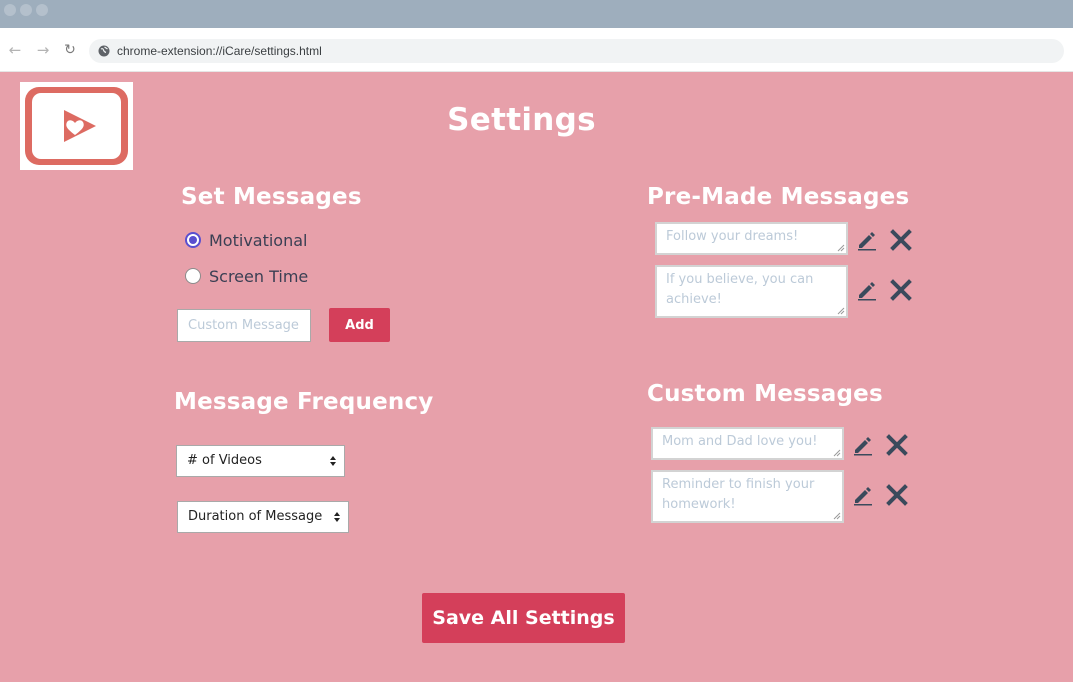 This screenshot has width=1073, height=682. I want to click on radio-screen-time: Screen Time, so click(246, 276).